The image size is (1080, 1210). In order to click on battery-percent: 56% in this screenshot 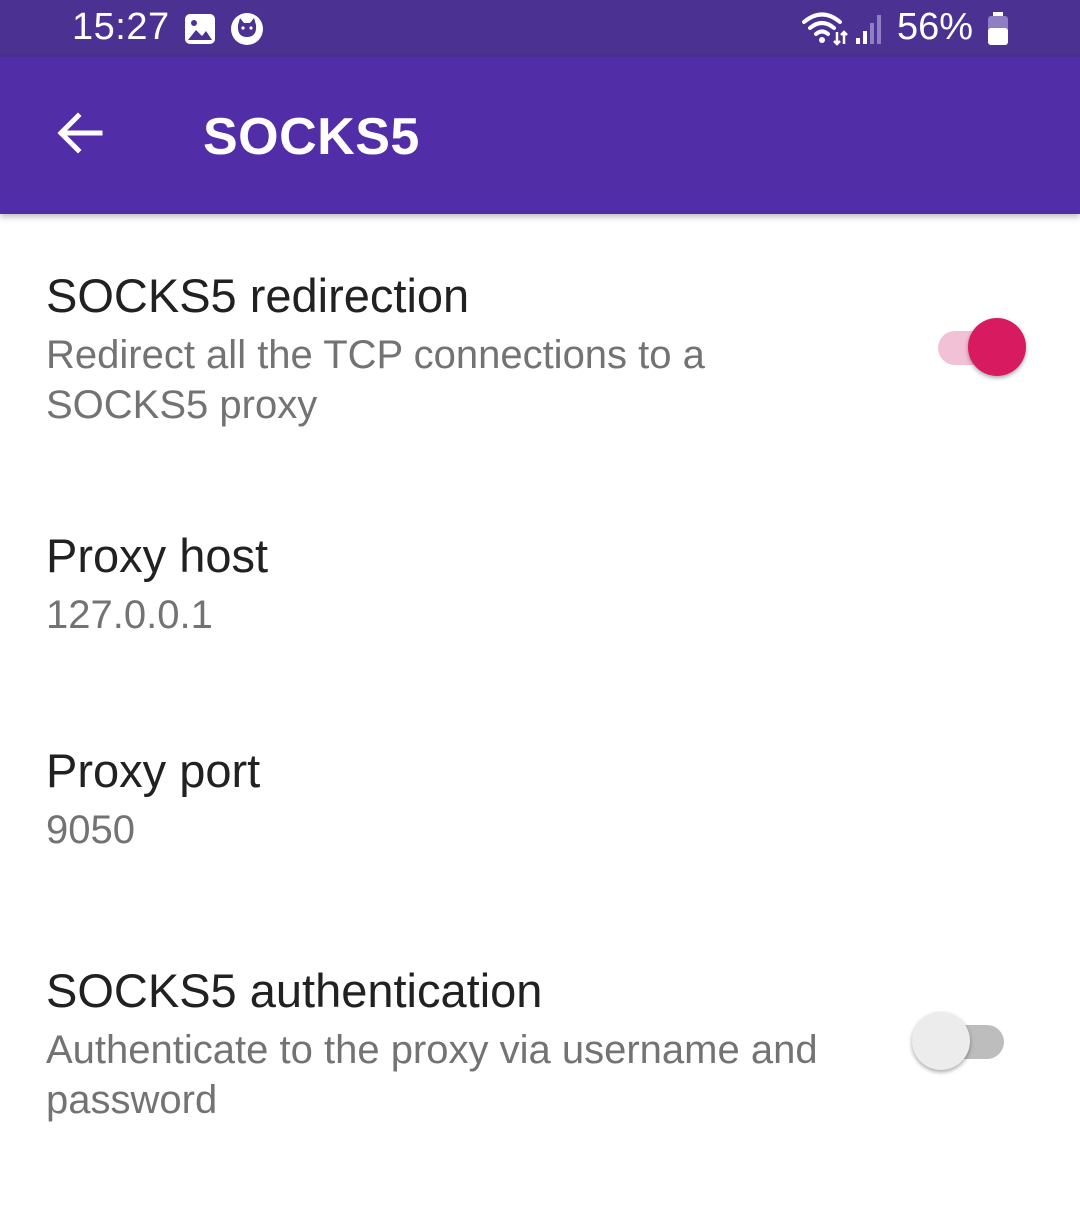, I will do `click(935, 27)`.